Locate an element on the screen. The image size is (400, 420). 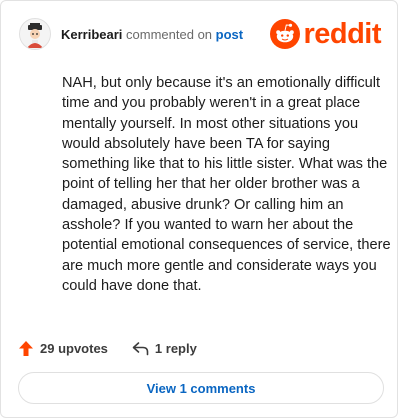
post-link: post is located at coordinates (229, 34).